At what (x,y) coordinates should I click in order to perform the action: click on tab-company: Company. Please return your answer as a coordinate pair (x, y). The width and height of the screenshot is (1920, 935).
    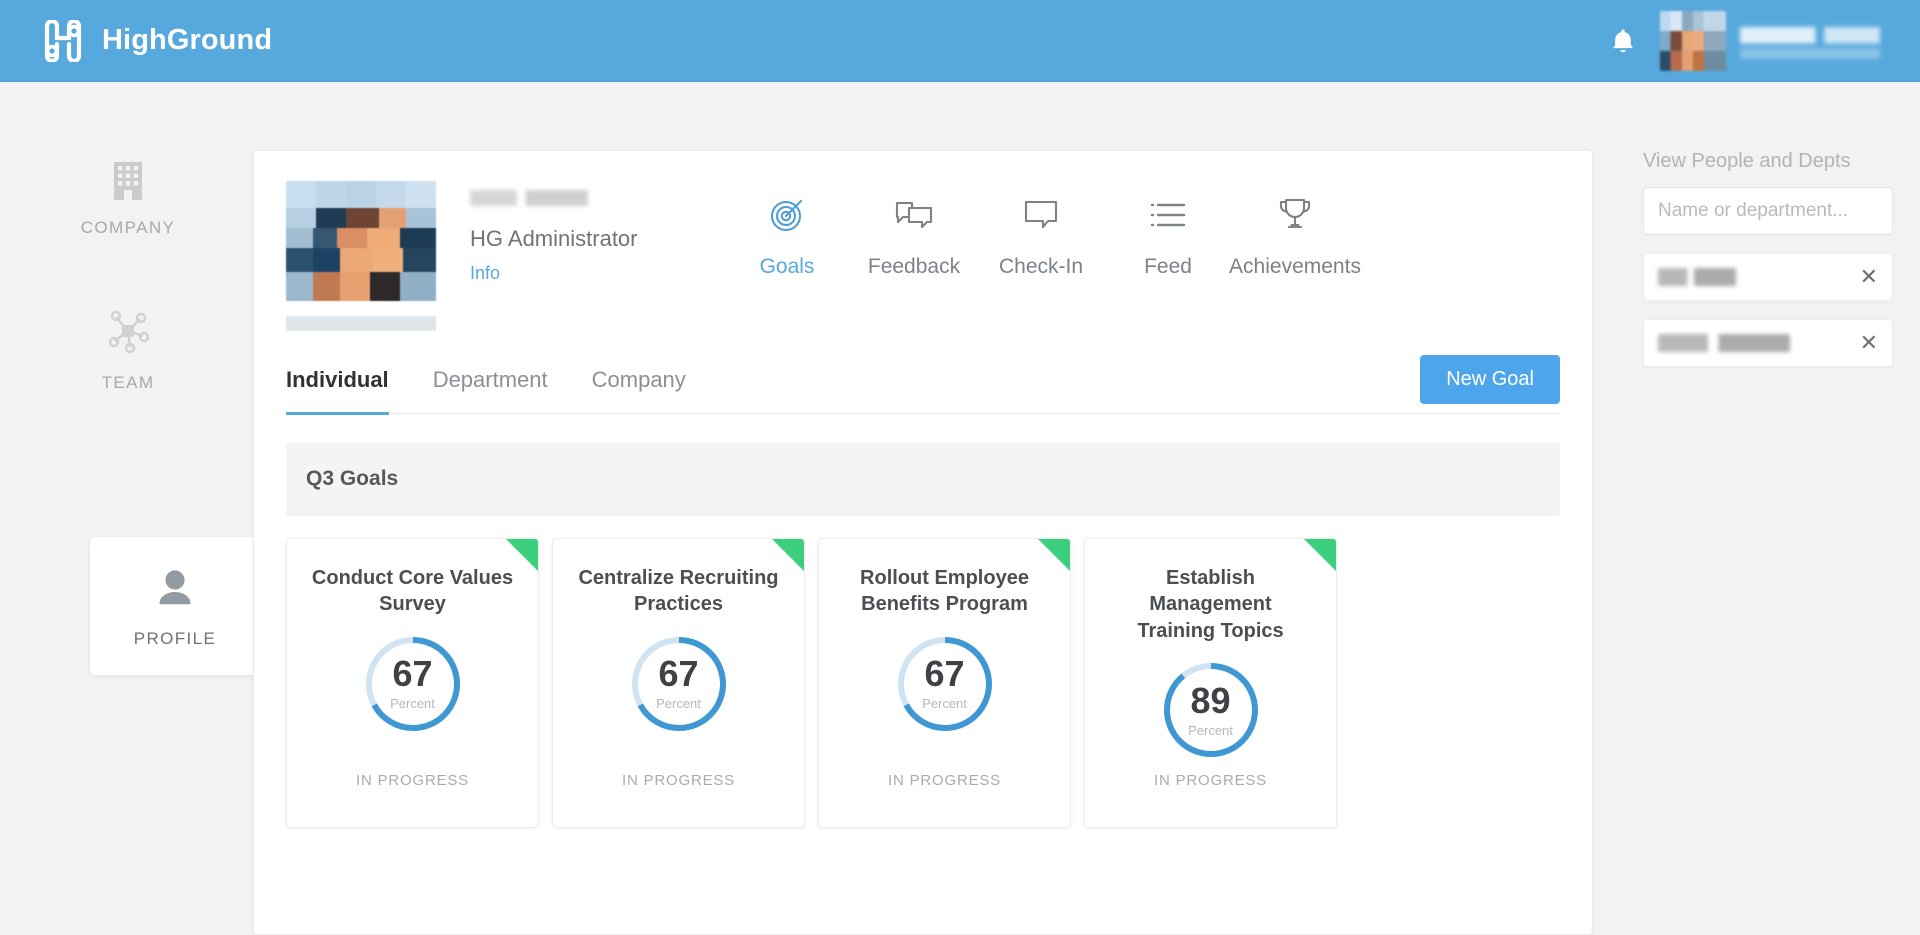
    Looking at the image, I should click on (639, 380).